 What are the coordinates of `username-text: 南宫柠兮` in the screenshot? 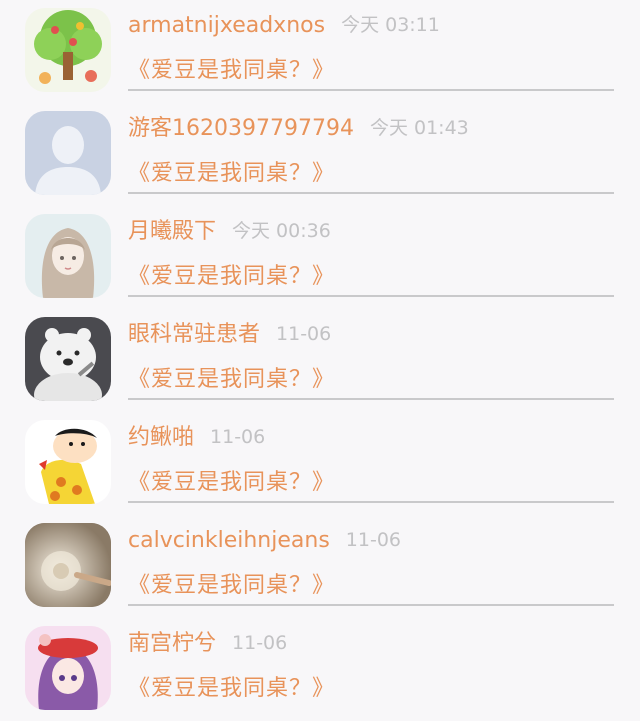 It's located at (172, 643).